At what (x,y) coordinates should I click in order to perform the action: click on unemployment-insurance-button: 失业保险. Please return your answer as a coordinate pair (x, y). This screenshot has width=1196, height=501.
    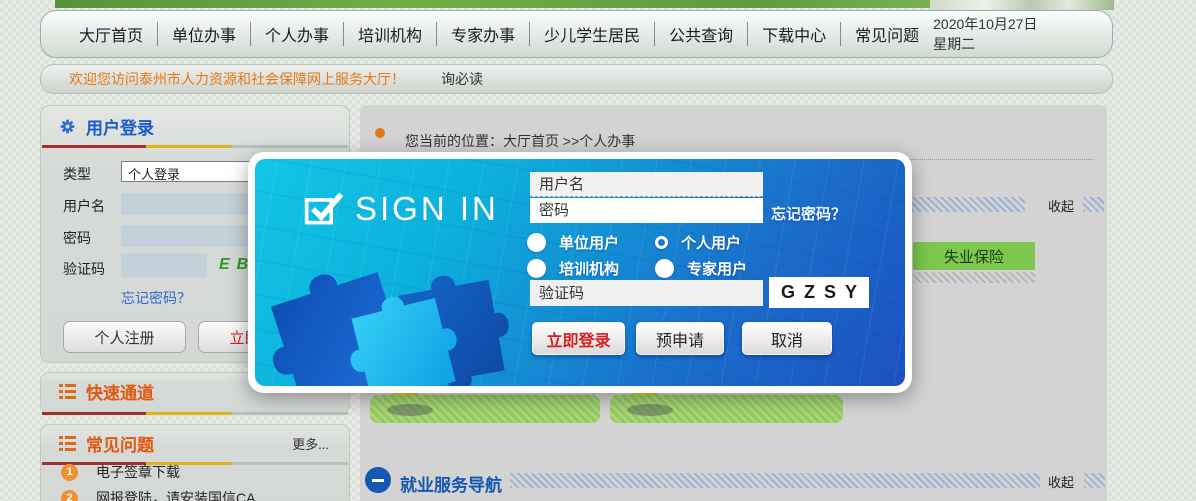
    Looking at the image, I should click on (974, 256).